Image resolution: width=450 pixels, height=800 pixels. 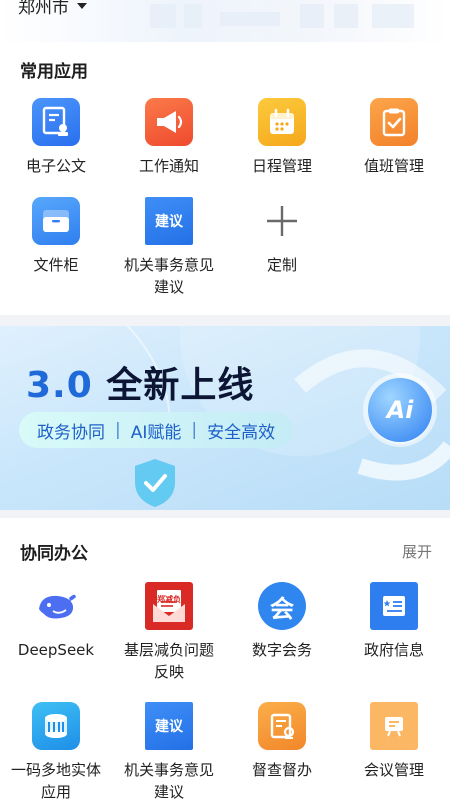 I want to click on document-seal-icon, so click(x=56, y=122).